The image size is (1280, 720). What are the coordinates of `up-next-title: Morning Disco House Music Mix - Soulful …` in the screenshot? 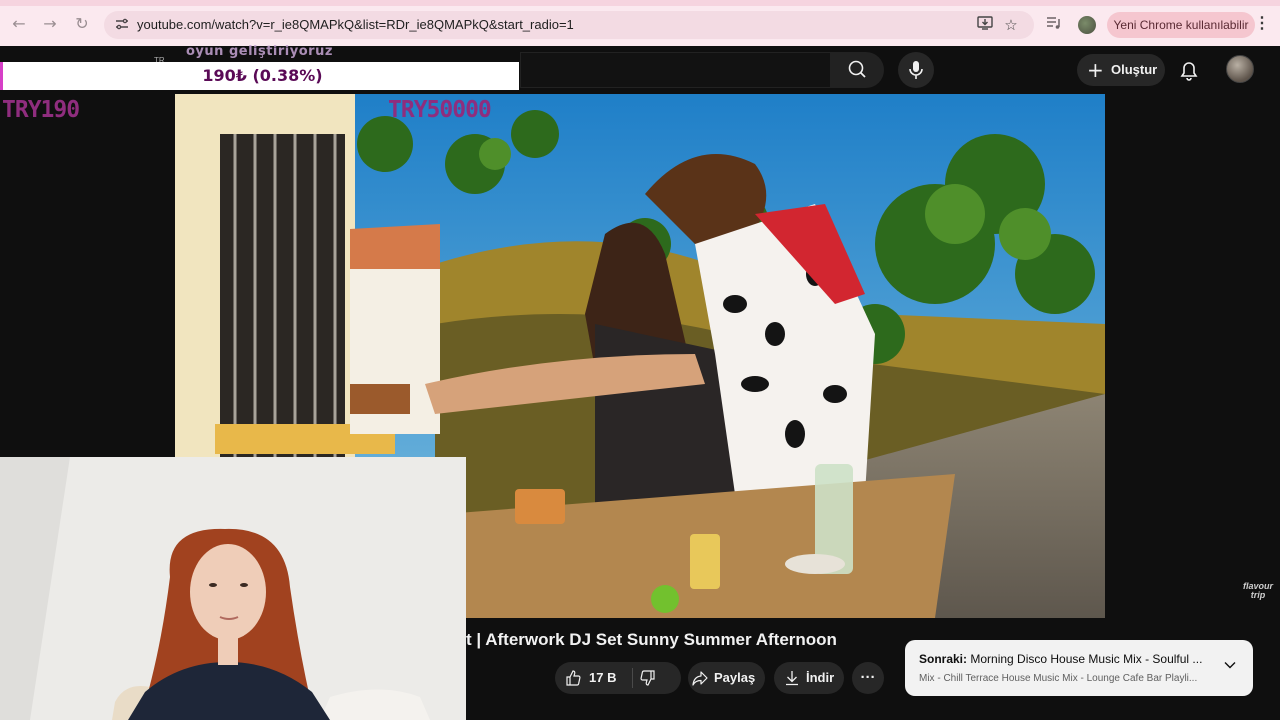 It's located at (1086, 659).